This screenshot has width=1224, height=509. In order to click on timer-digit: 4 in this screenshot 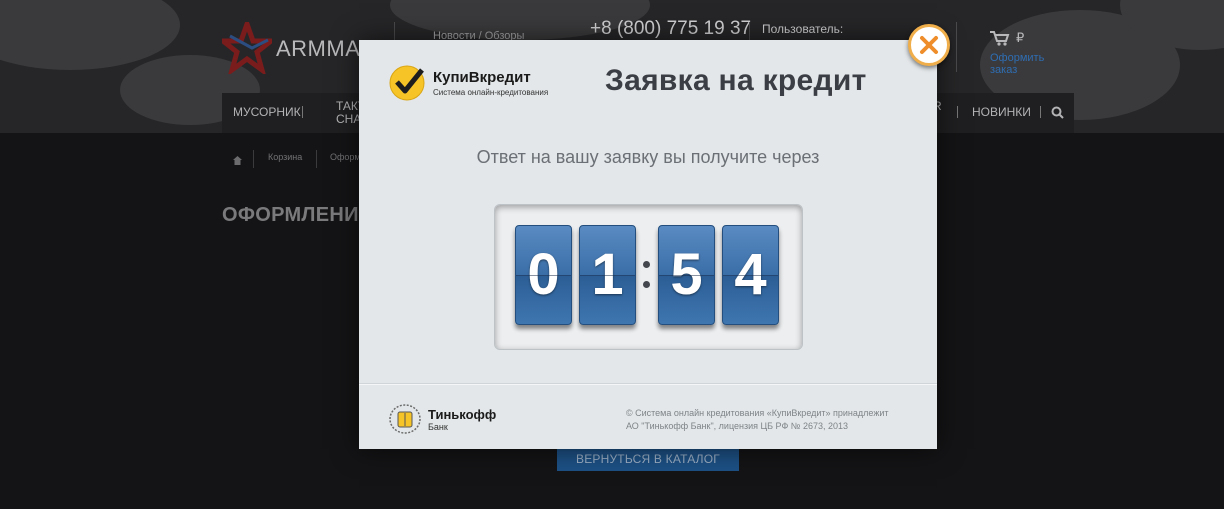, I will do `click(750, 275)`.